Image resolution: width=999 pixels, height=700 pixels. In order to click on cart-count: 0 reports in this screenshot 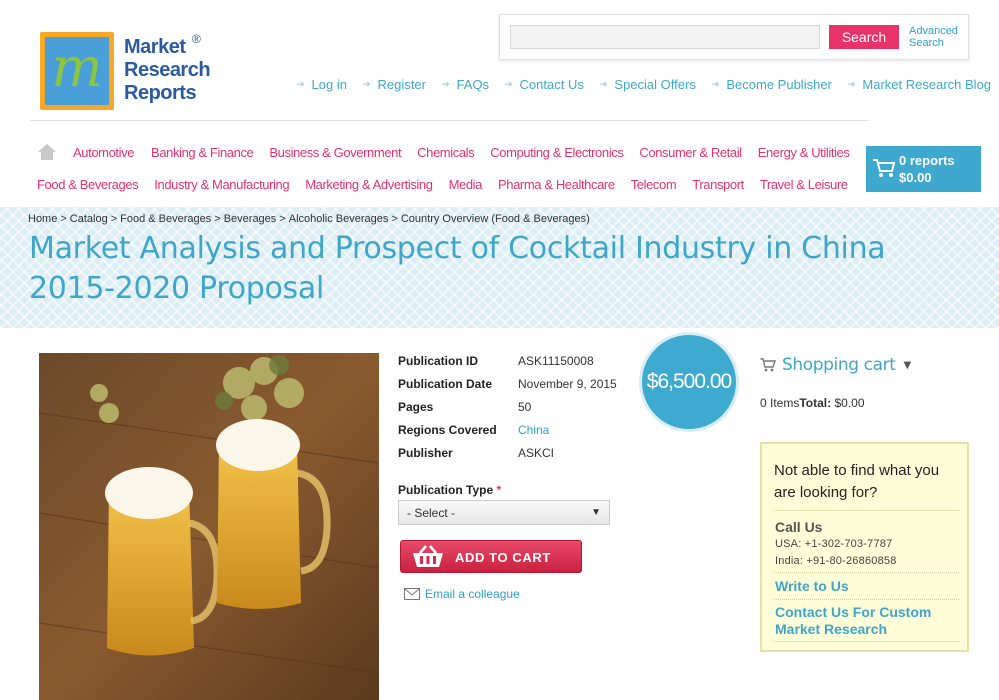, I will do `click(927, 160)`.